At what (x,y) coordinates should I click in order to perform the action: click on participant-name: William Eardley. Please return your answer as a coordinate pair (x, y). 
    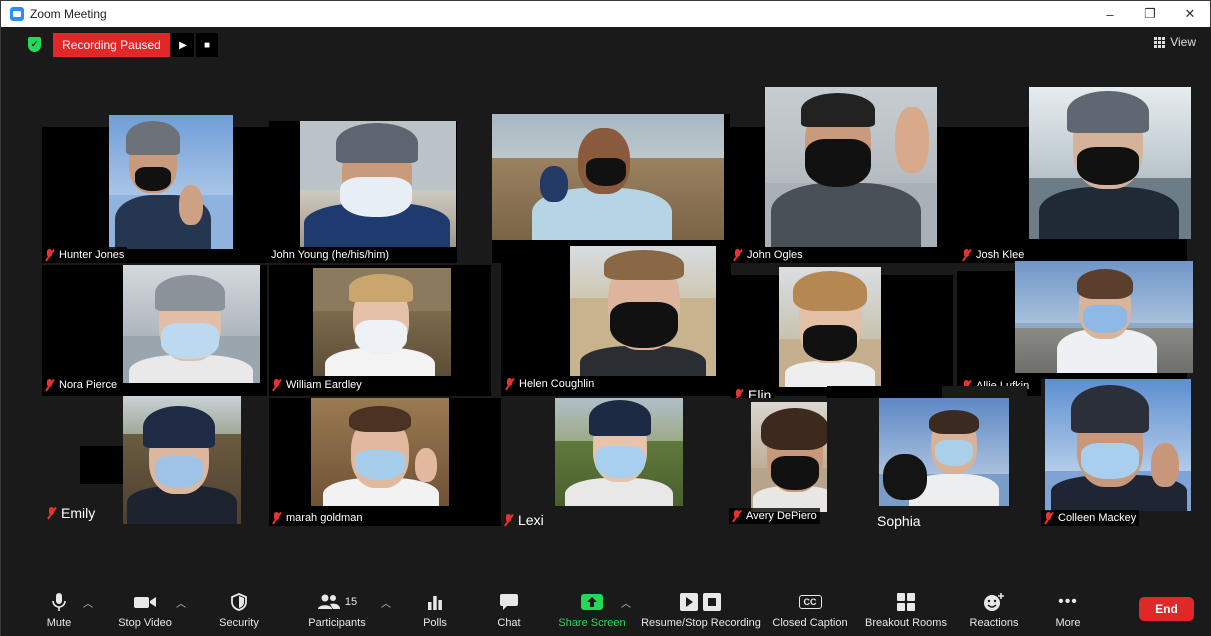
    Looking at the image, I should click on (324, 385).